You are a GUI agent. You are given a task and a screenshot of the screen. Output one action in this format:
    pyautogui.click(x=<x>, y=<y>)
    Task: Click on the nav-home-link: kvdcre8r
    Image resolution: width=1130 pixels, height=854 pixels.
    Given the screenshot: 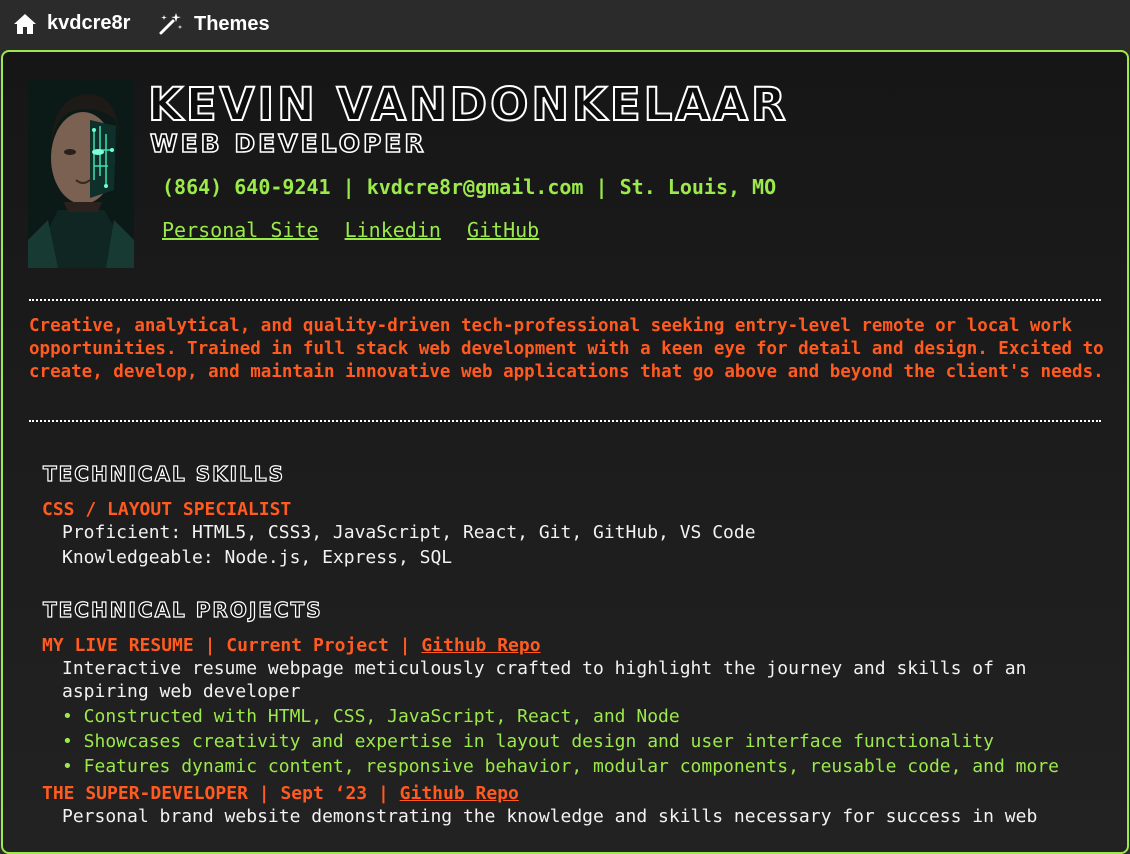 What is the action you would take?
    pyautogui.click(x=71, y=23)
    